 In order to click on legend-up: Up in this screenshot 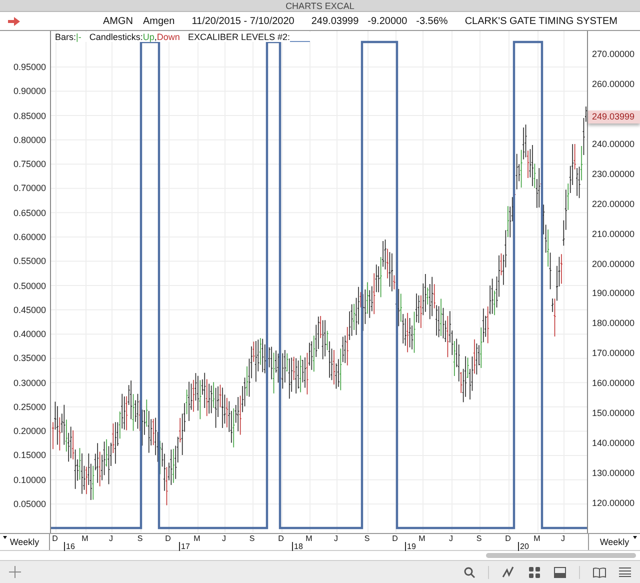, I will do `click(148, 37)`.